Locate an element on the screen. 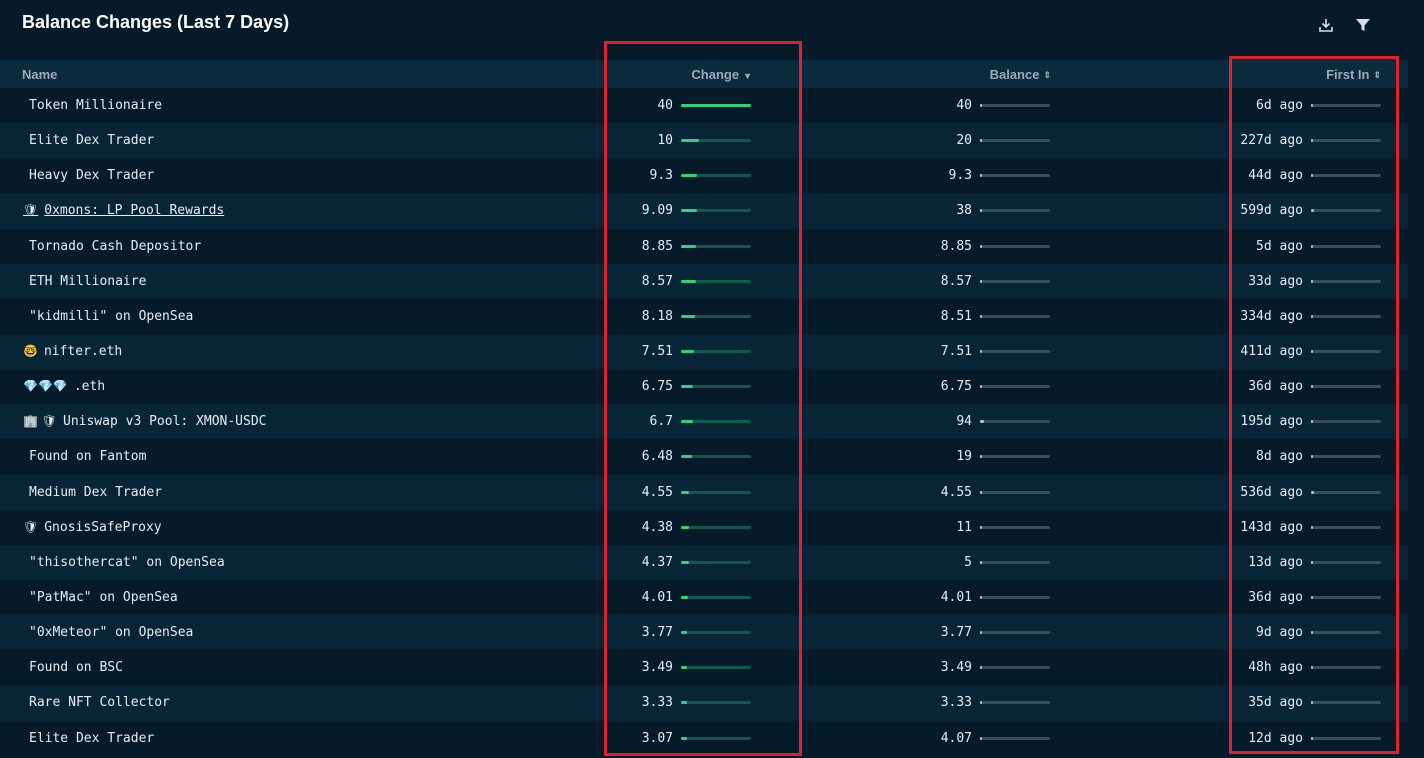 The width and height of the screenshot is (1424, 758). row-name: Heavy Dex Trader is located at coordinates (88, 175).